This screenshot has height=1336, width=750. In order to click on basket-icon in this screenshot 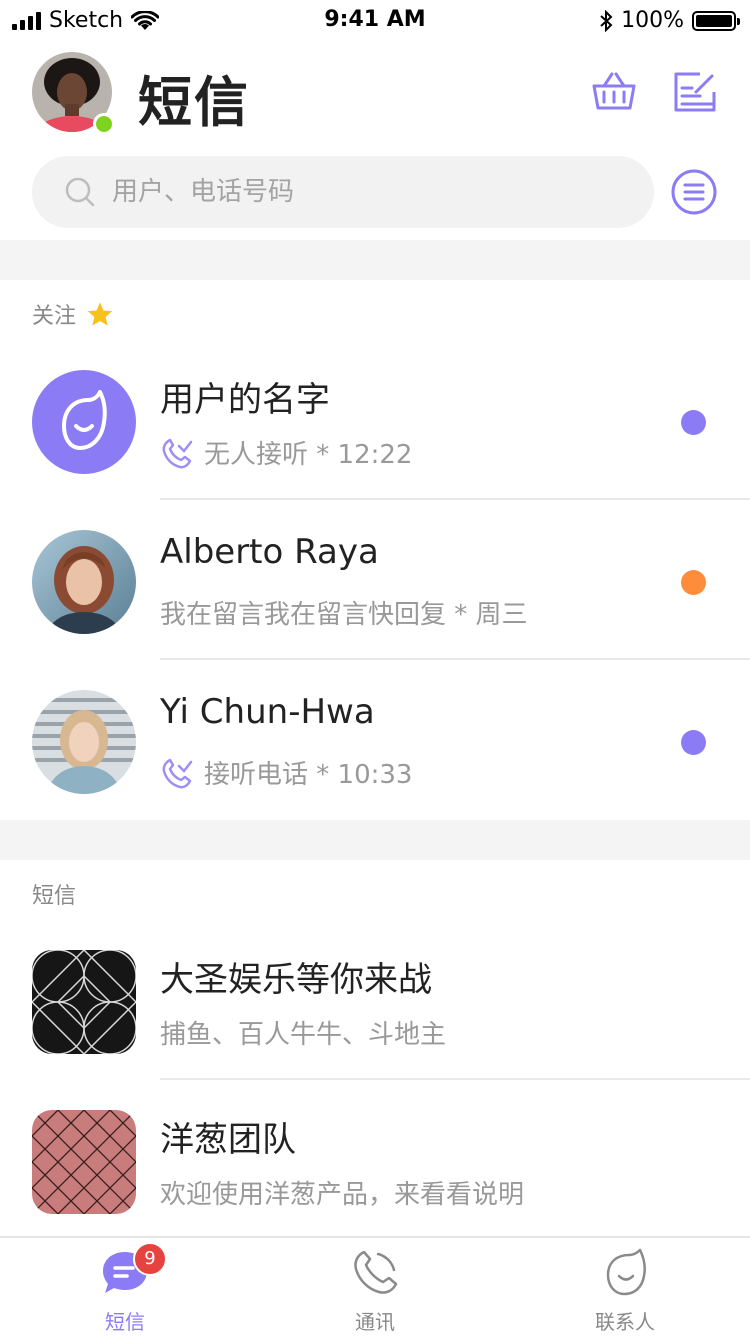, I will do `click(614, 92)`.